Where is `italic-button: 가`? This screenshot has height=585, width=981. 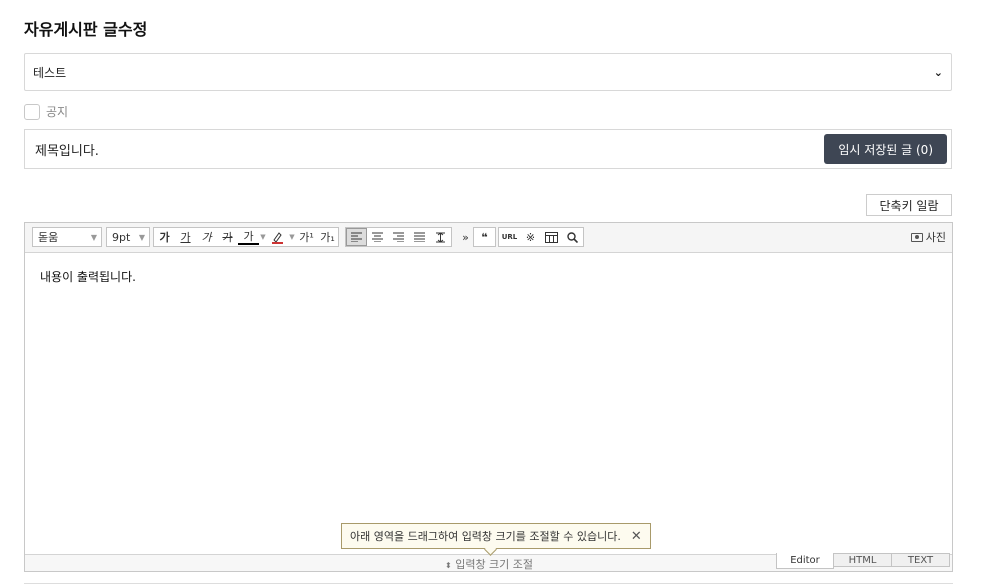
italic-button: 가 is located at coordinates (206, 237).